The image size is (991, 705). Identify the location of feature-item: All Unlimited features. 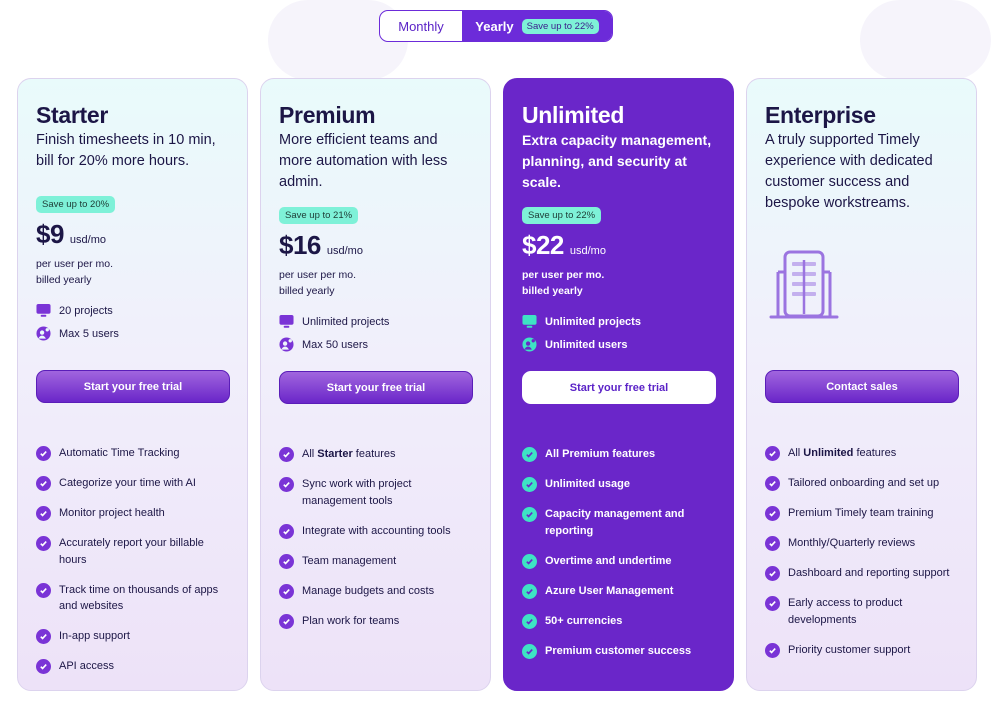
(863, 453).